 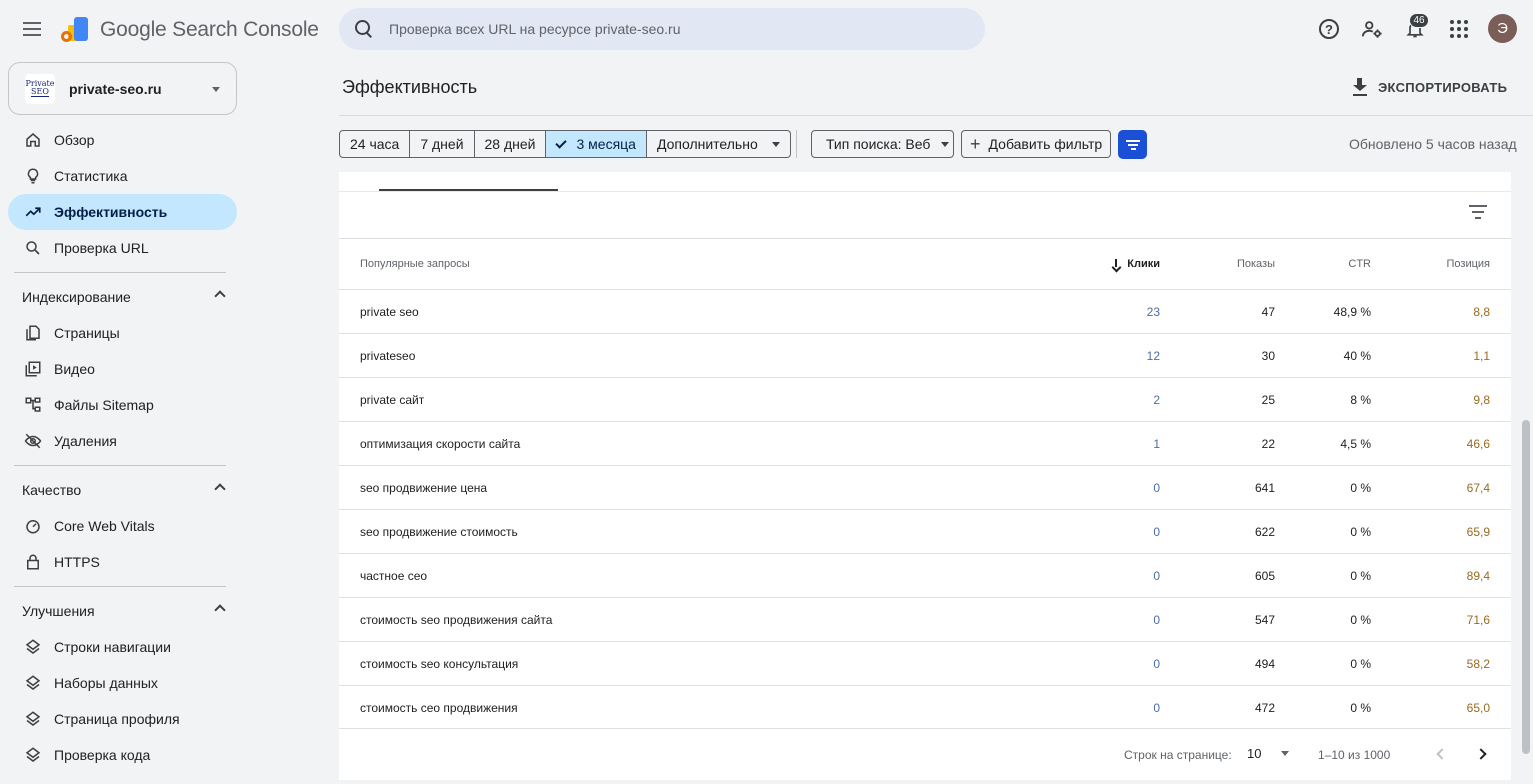 I want to click on column-header-impressions: Показы, so click(x=1256, y=264).